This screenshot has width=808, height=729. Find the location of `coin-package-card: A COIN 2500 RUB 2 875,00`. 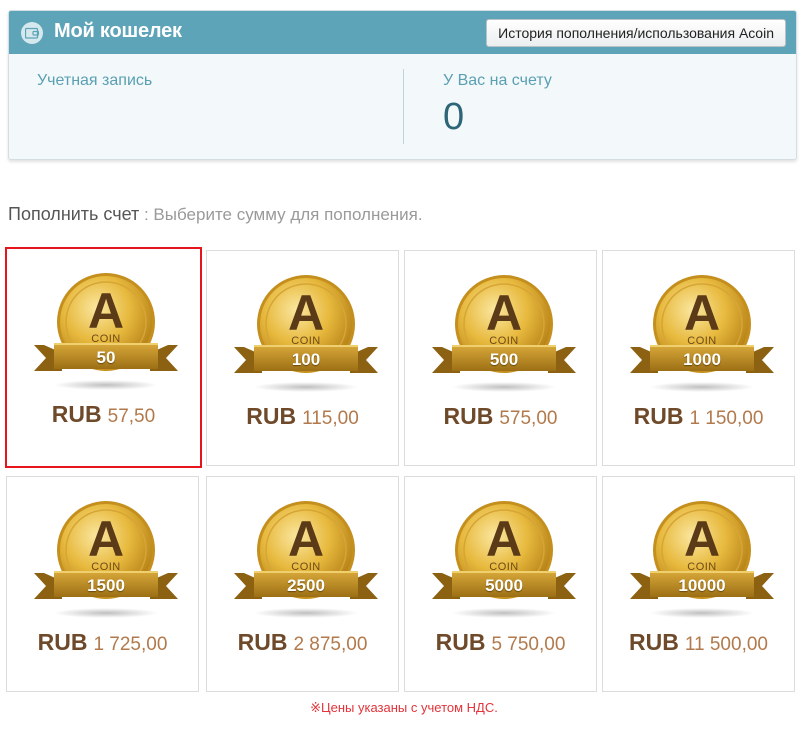

coin-package-card: A COIN 2500 RUB 2 875,00 is located at coordinates (302, 584).